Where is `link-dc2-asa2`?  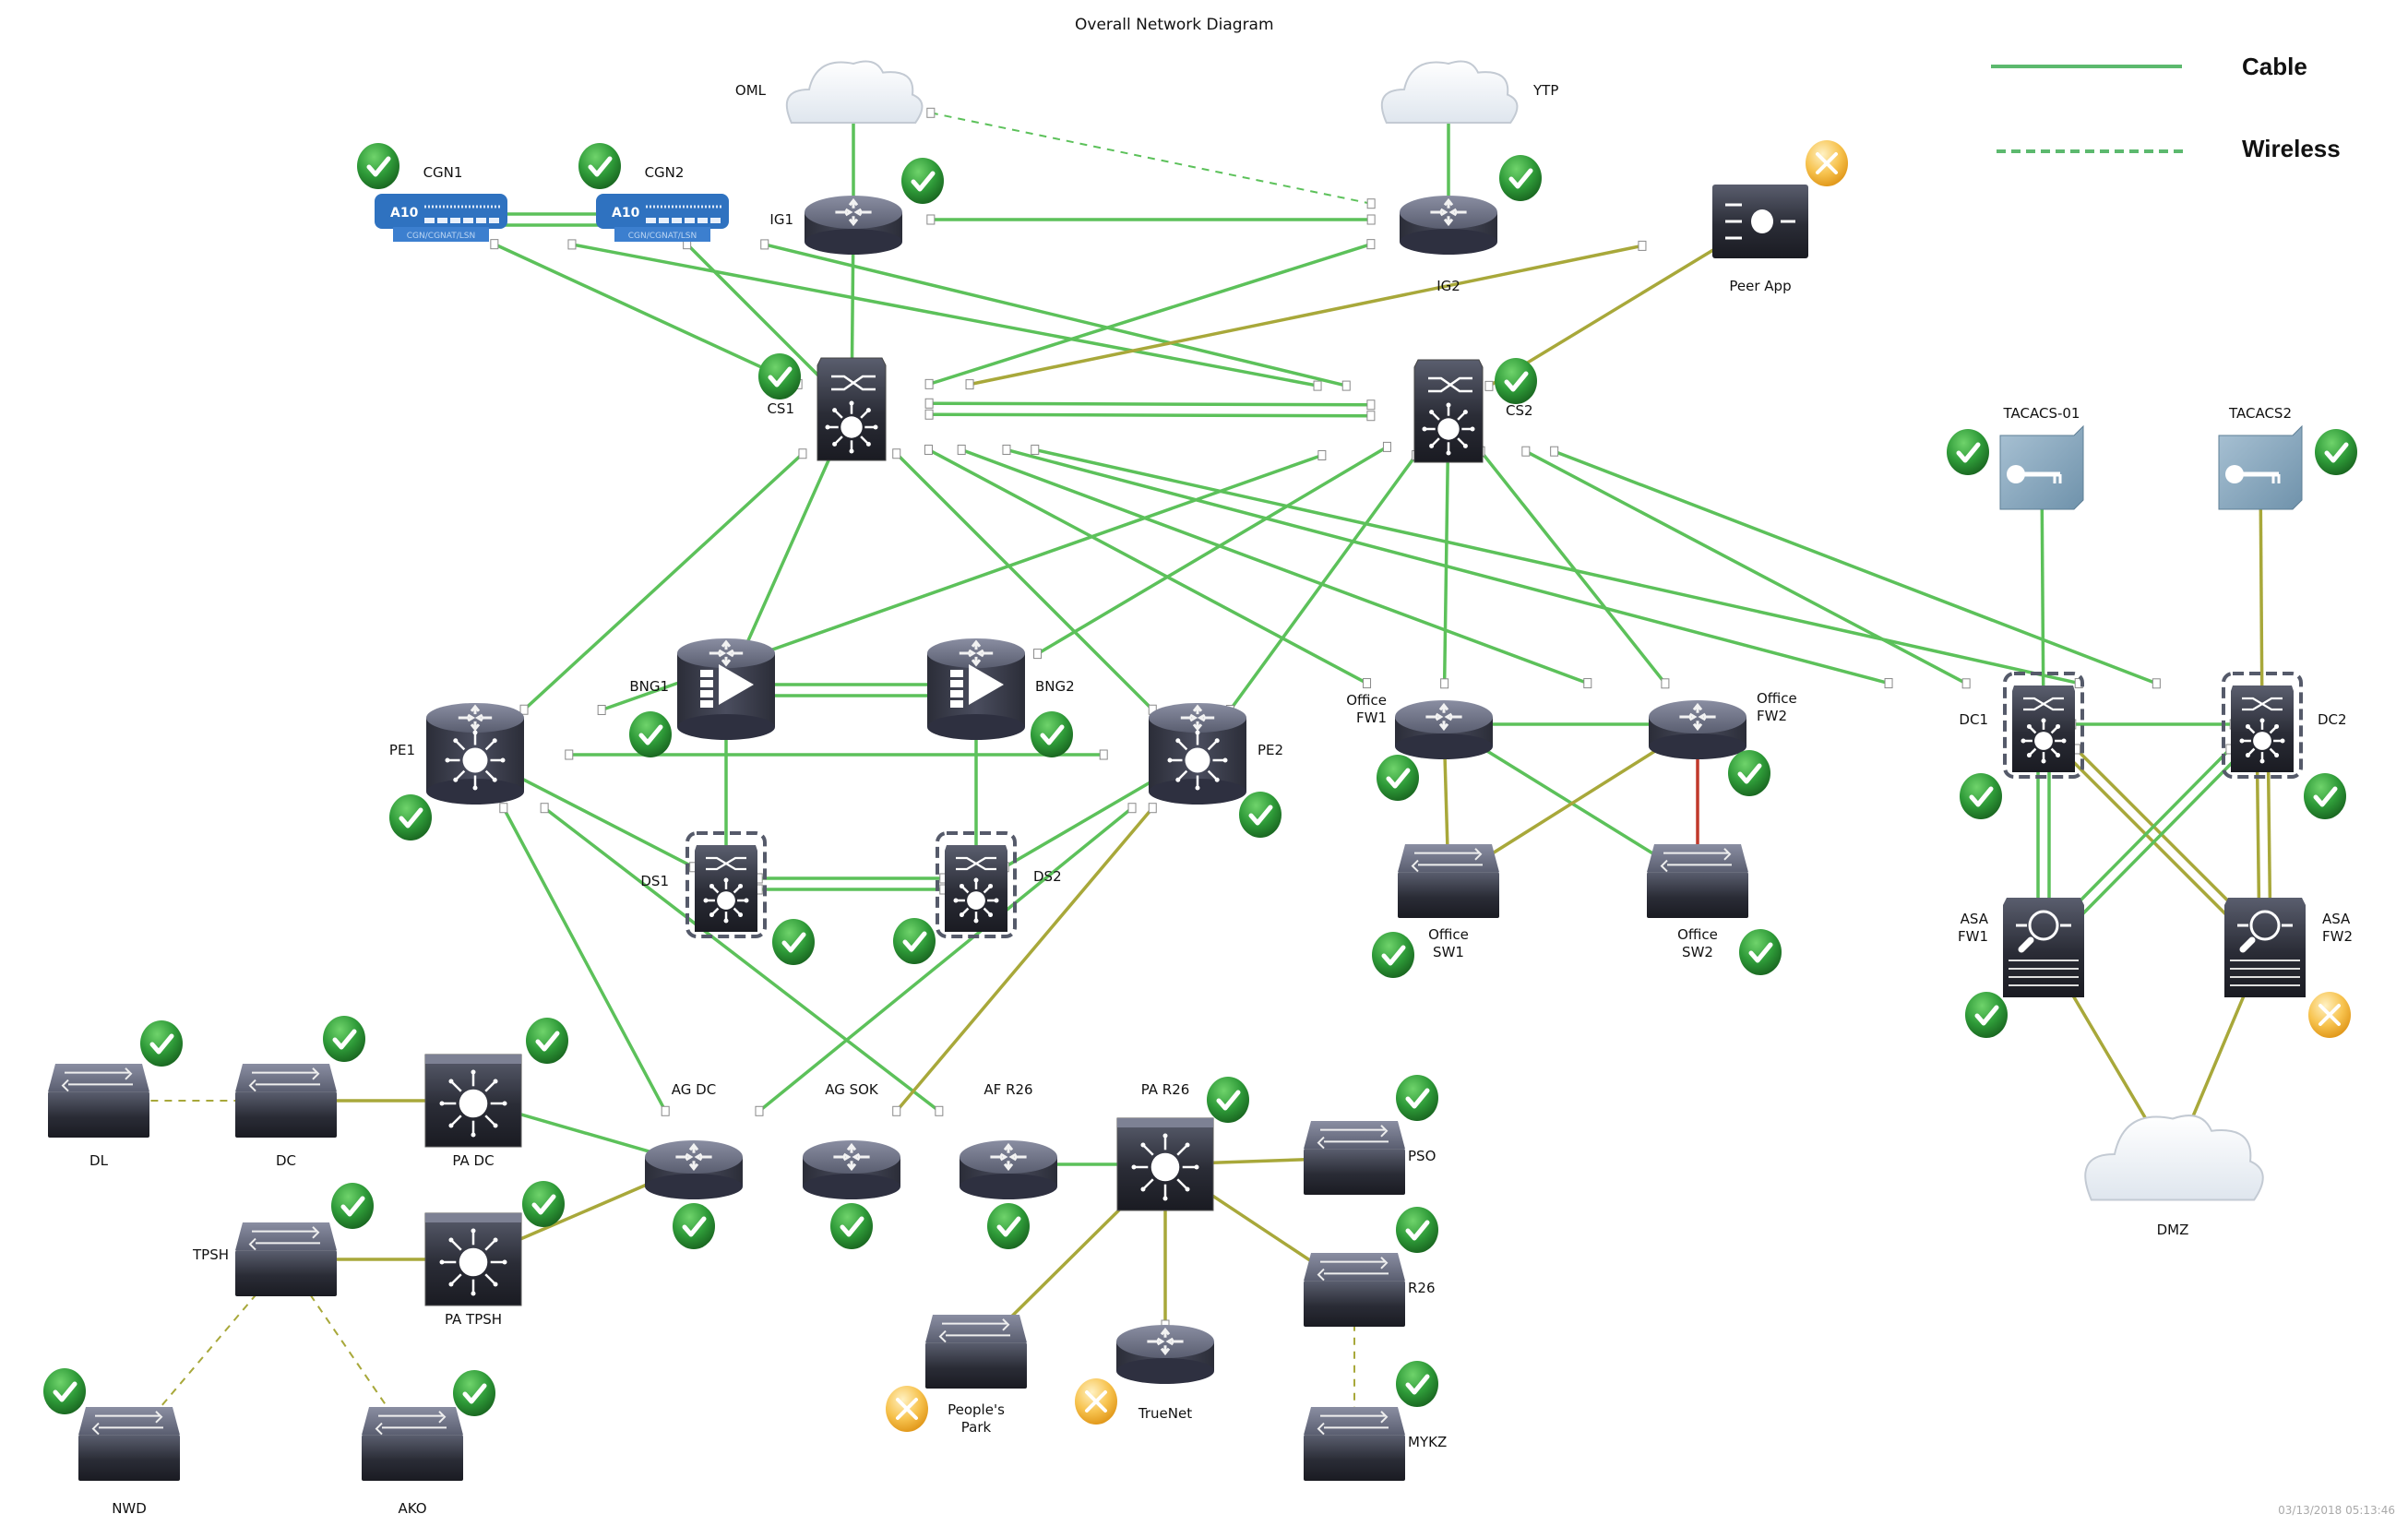
link-dc2-asa2 is located at coordinates (2269, 835).